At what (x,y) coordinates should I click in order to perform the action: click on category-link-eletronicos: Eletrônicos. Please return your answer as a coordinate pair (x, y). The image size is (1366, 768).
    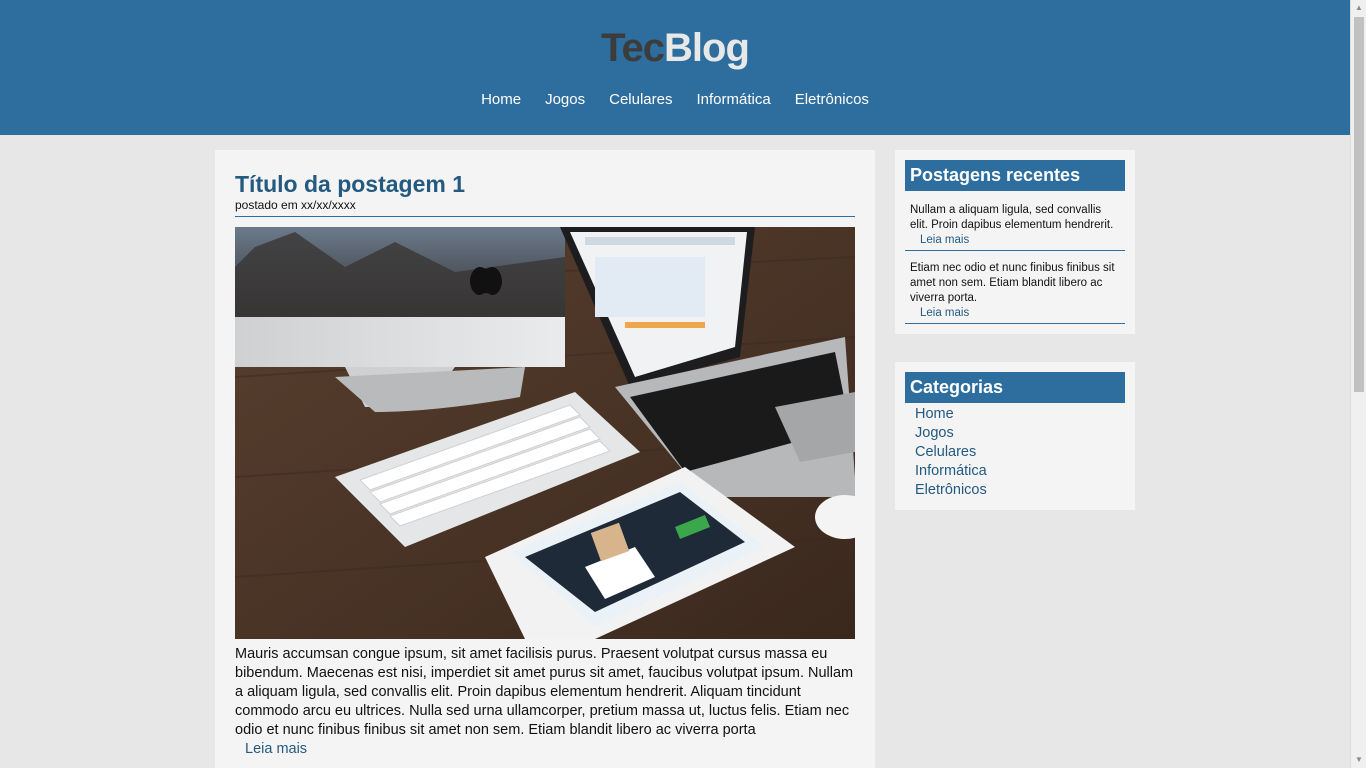
    Looking at the image, I should click on (951, 490).